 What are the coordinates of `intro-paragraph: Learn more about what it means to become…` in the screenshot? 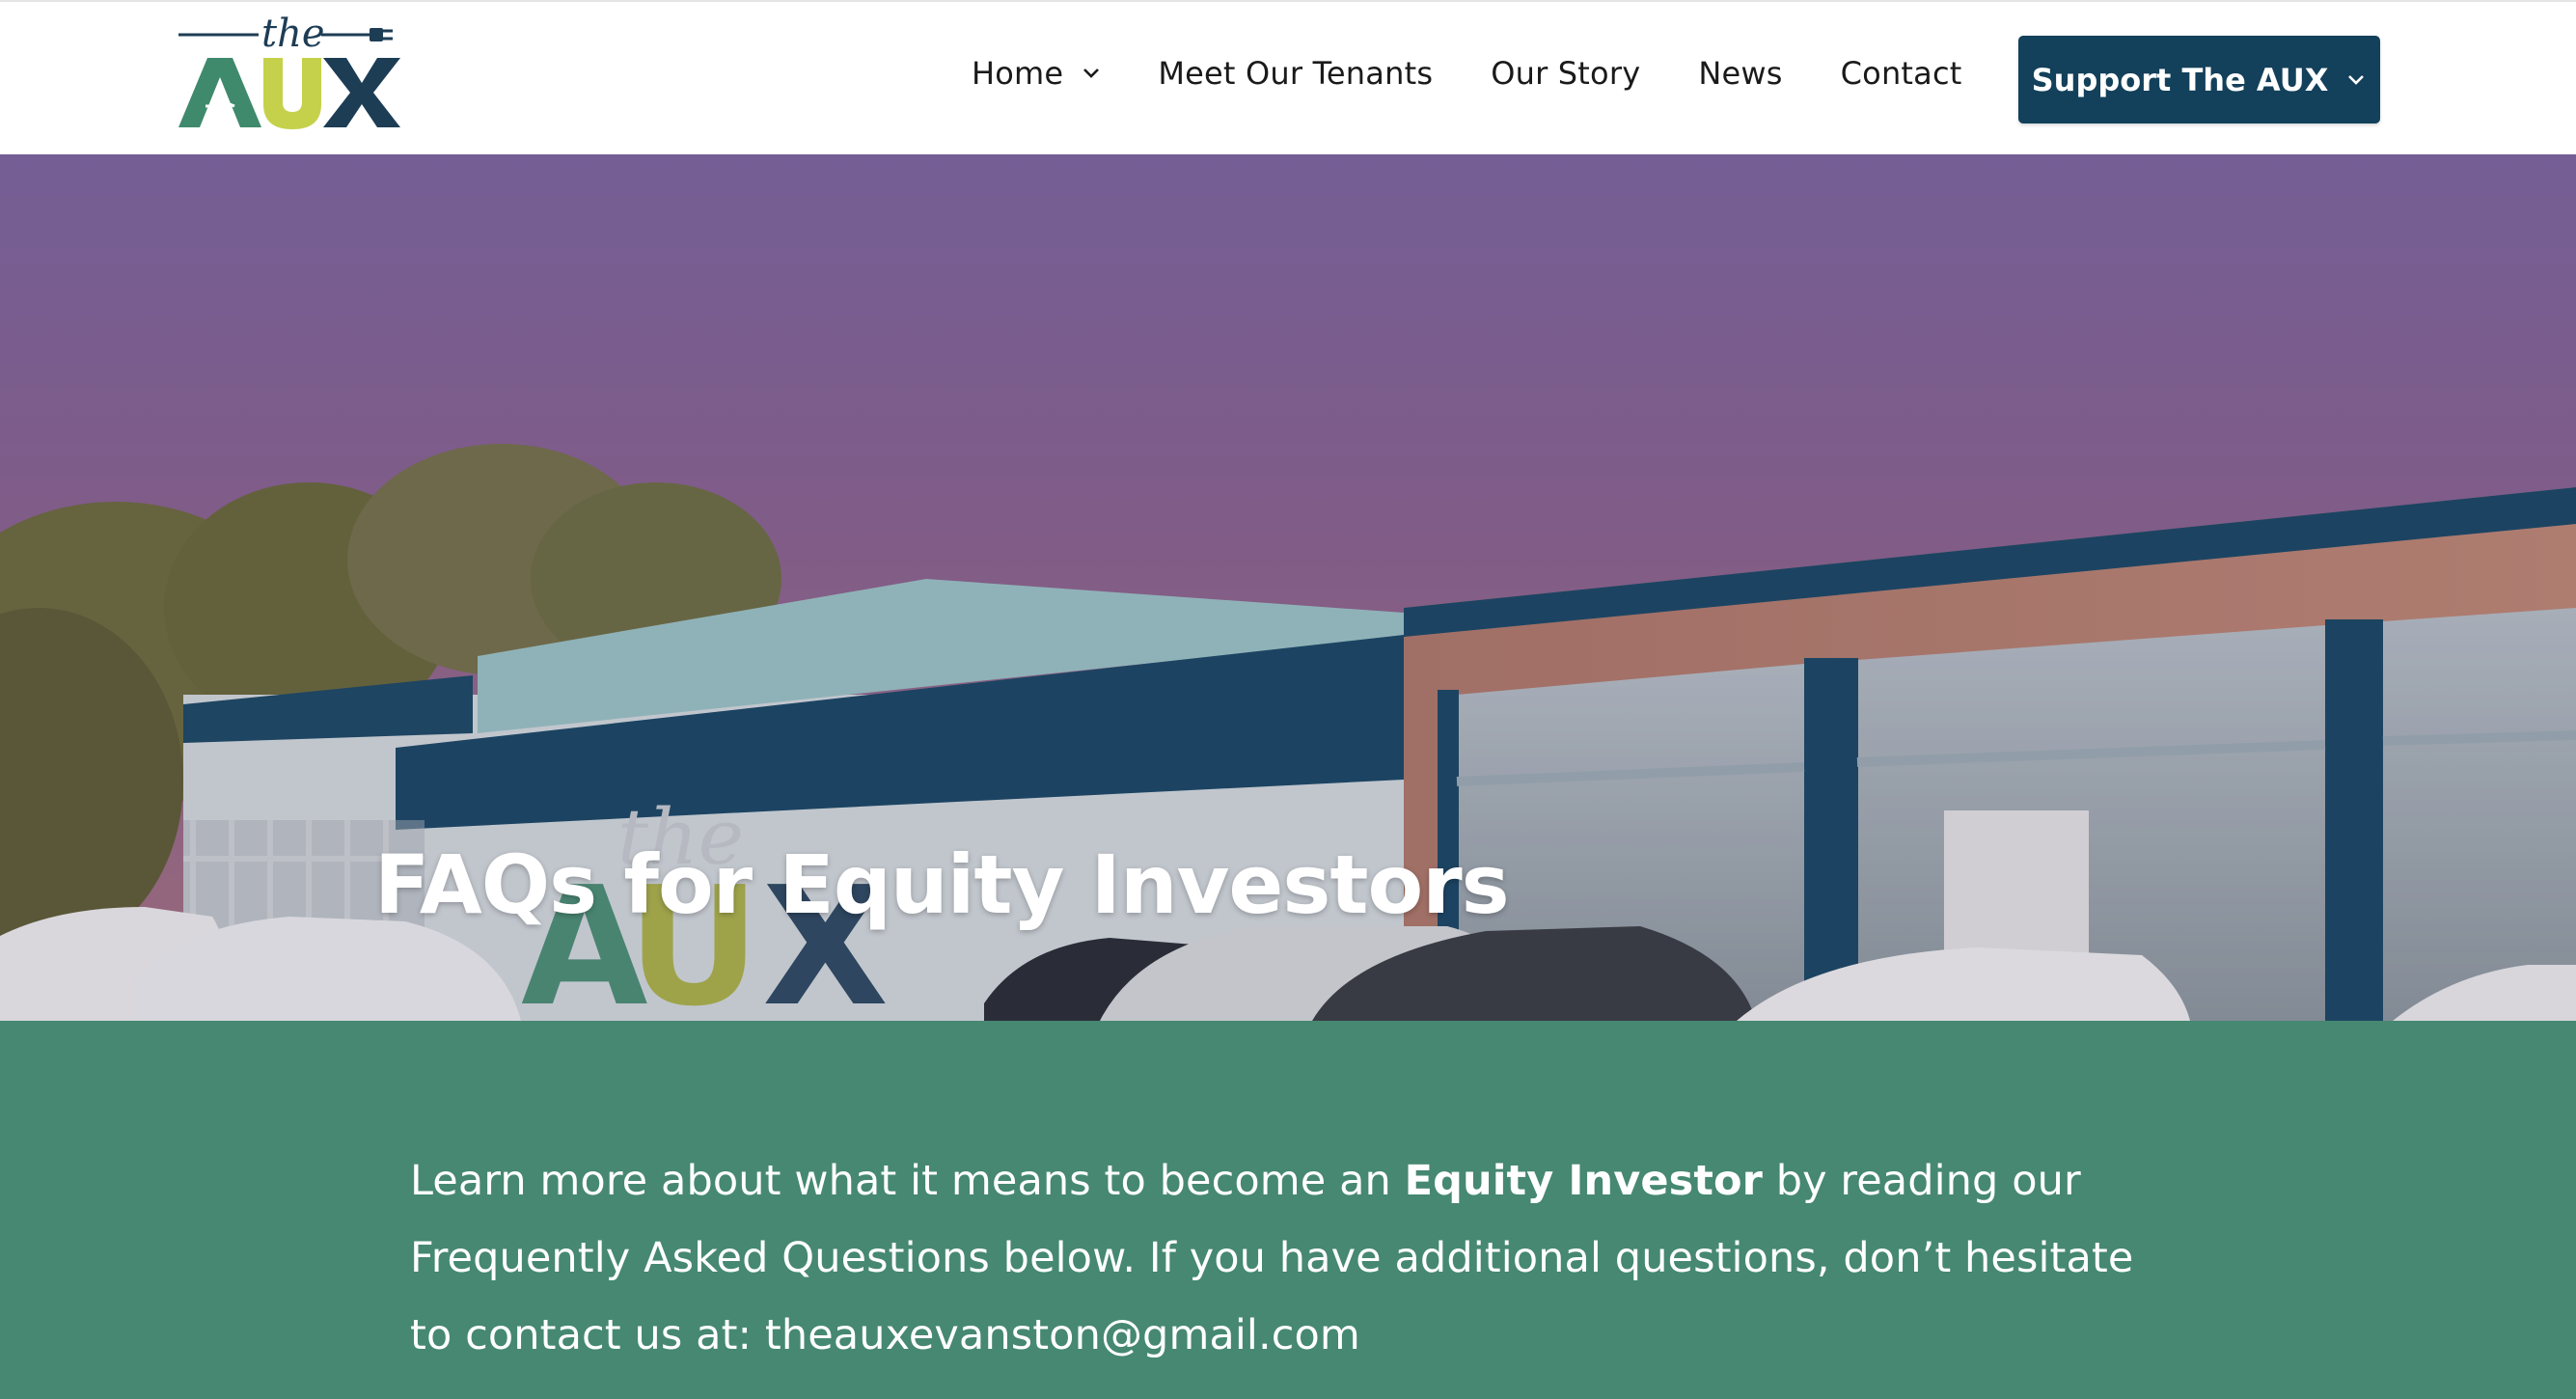 It's located at (1288, 1258).